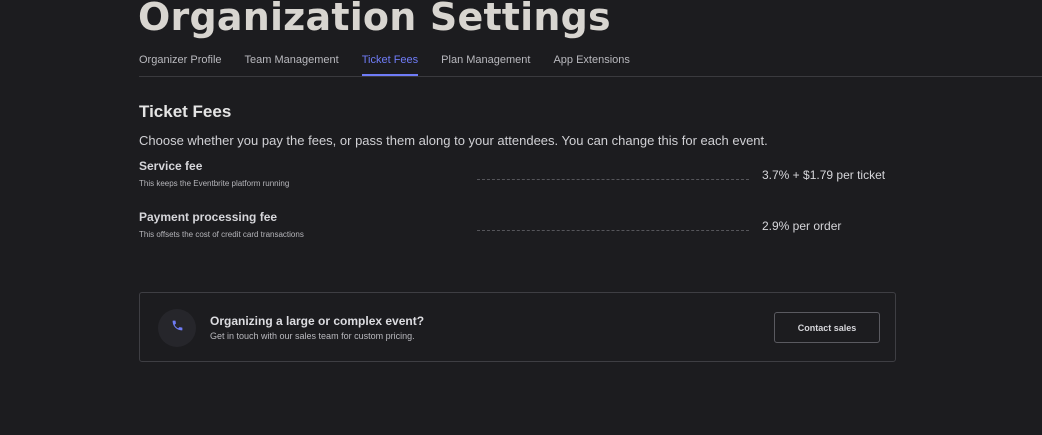 The height and width of the screenshot is (435, 1042). What do you see at coordinates (374, 19) in the screenshot?
I see `page-title: Organization Settings` at bounding box center [374, 19].